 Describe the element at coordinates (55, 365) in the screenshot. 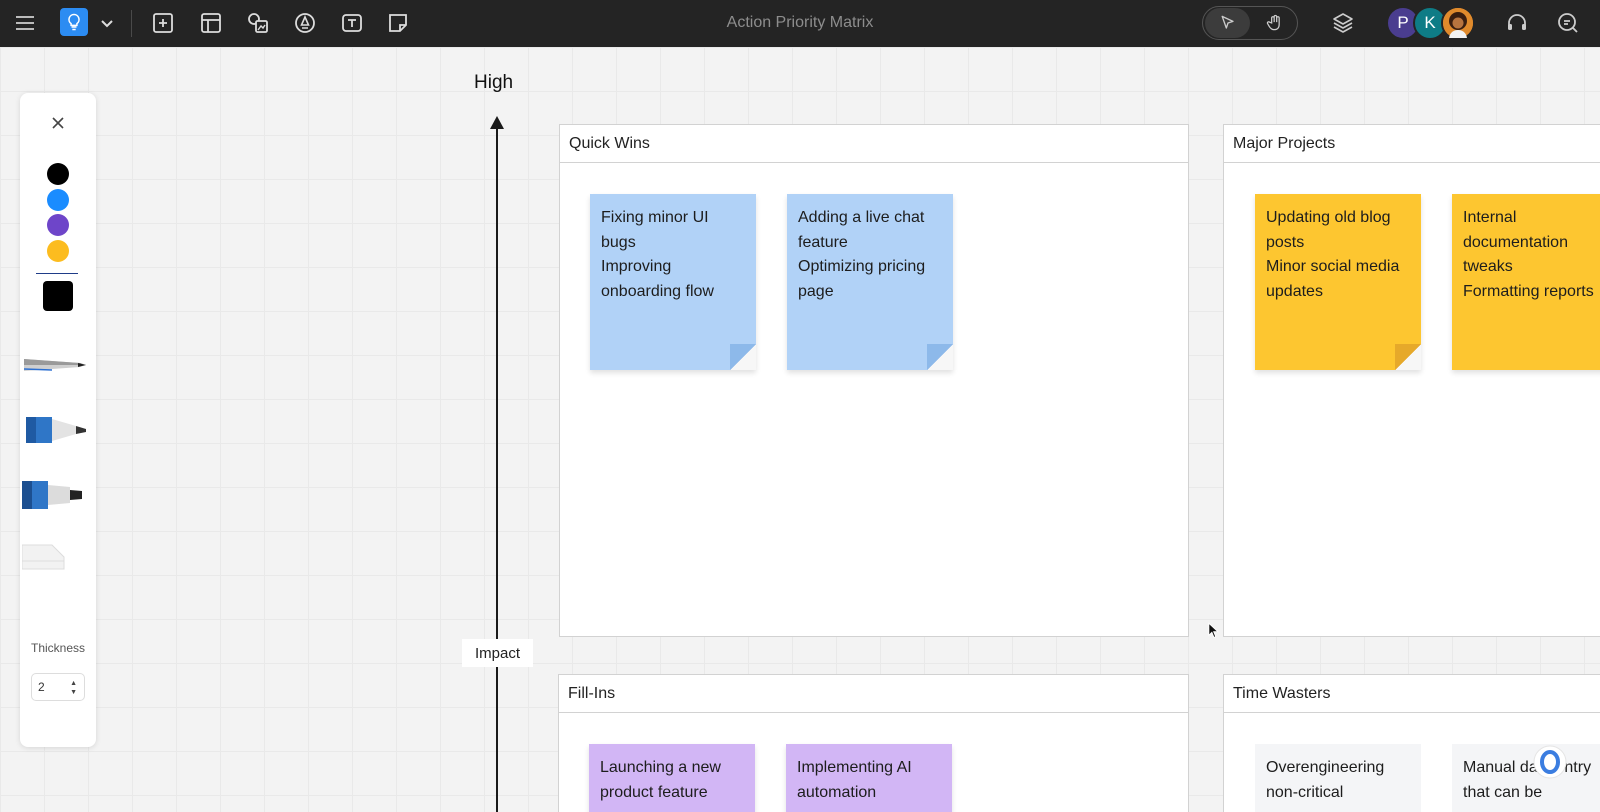

I see `fine-pen-tool` at that location.